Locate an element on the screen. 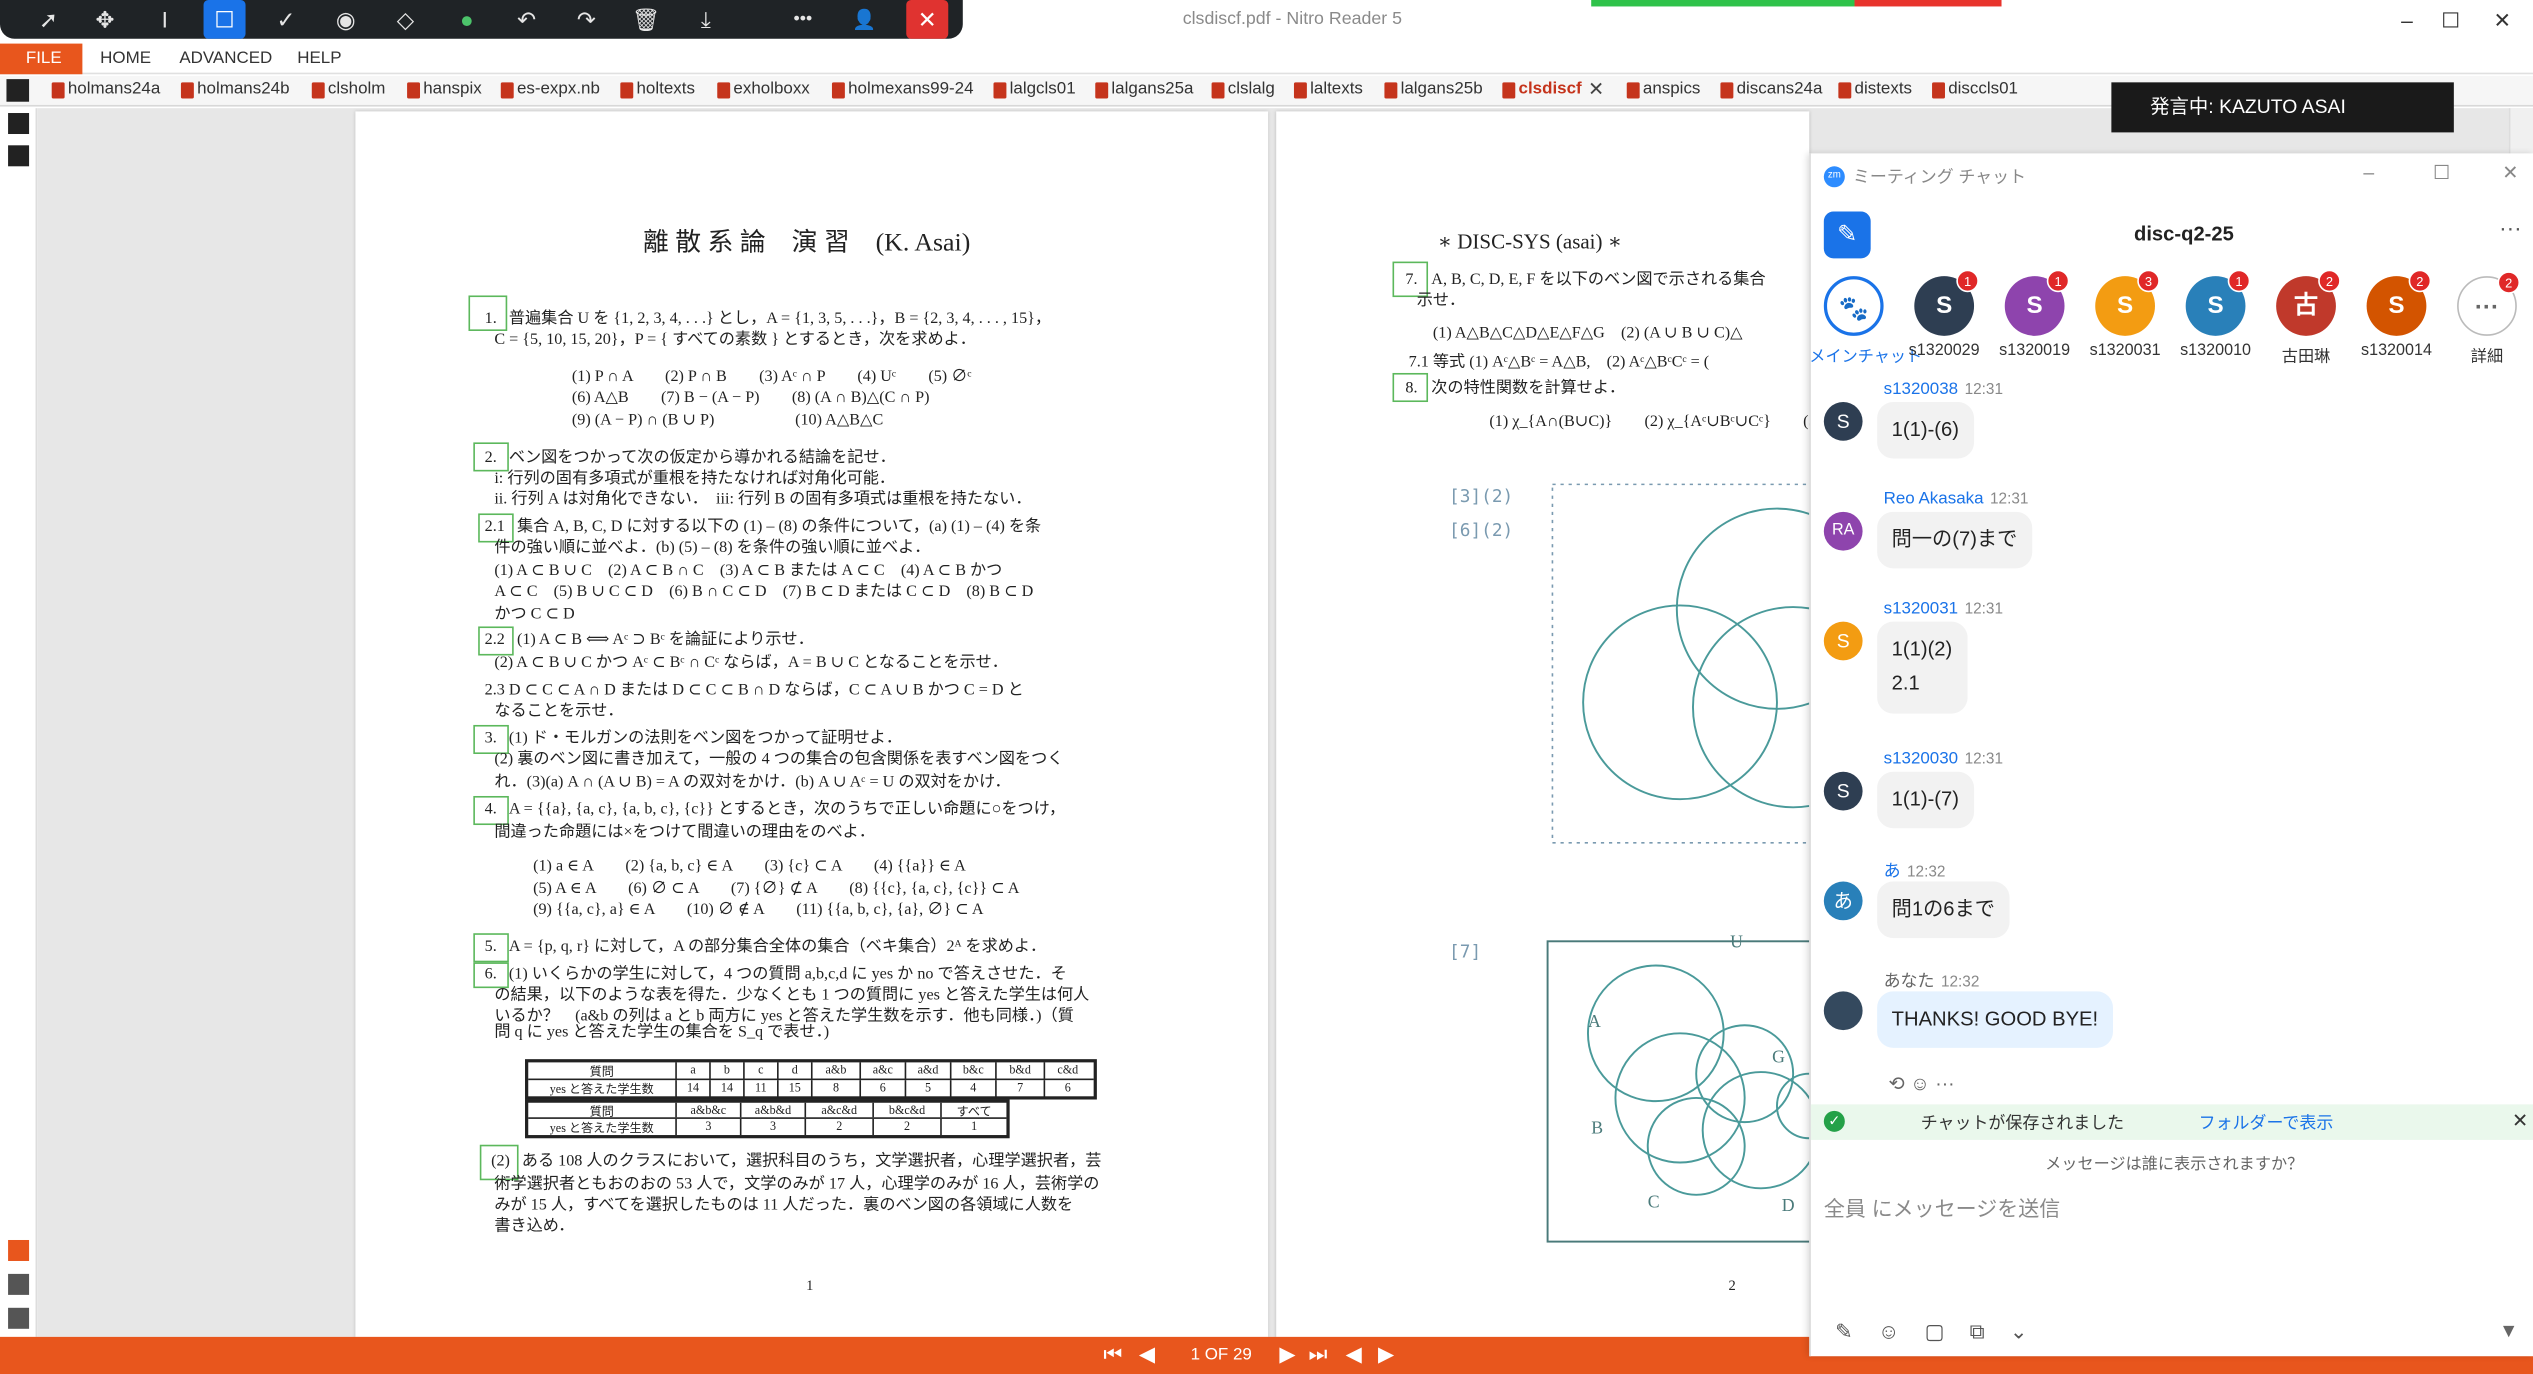 The image size is (2533, 1374). forward-icon: ▶ is located at coordinates (1386, 1355).